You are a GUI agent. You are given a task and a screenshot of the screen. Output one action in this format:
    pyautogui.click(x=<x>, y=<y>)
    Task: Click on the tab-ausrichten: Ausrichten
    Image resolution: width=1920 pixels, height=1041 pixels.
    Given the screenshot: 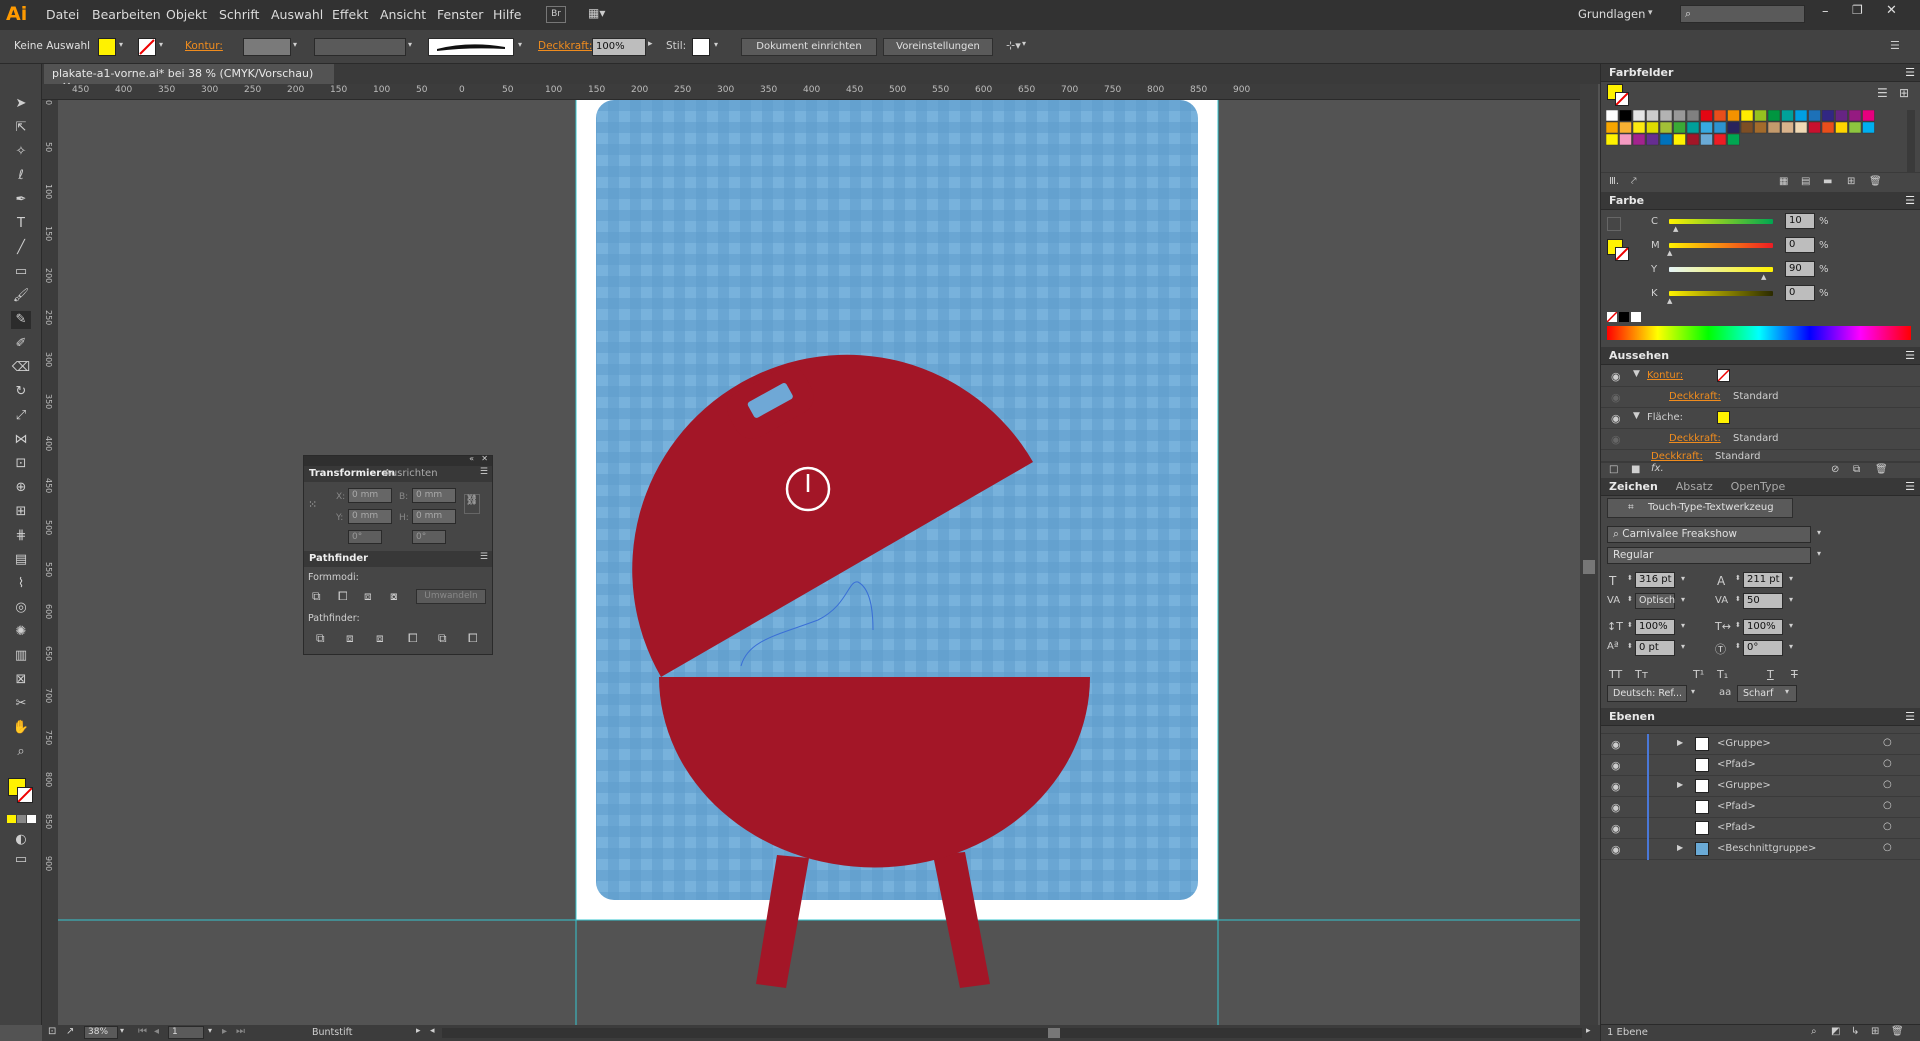 What is the action you would take?
    pyautogui.click(x=411, y=473)
    